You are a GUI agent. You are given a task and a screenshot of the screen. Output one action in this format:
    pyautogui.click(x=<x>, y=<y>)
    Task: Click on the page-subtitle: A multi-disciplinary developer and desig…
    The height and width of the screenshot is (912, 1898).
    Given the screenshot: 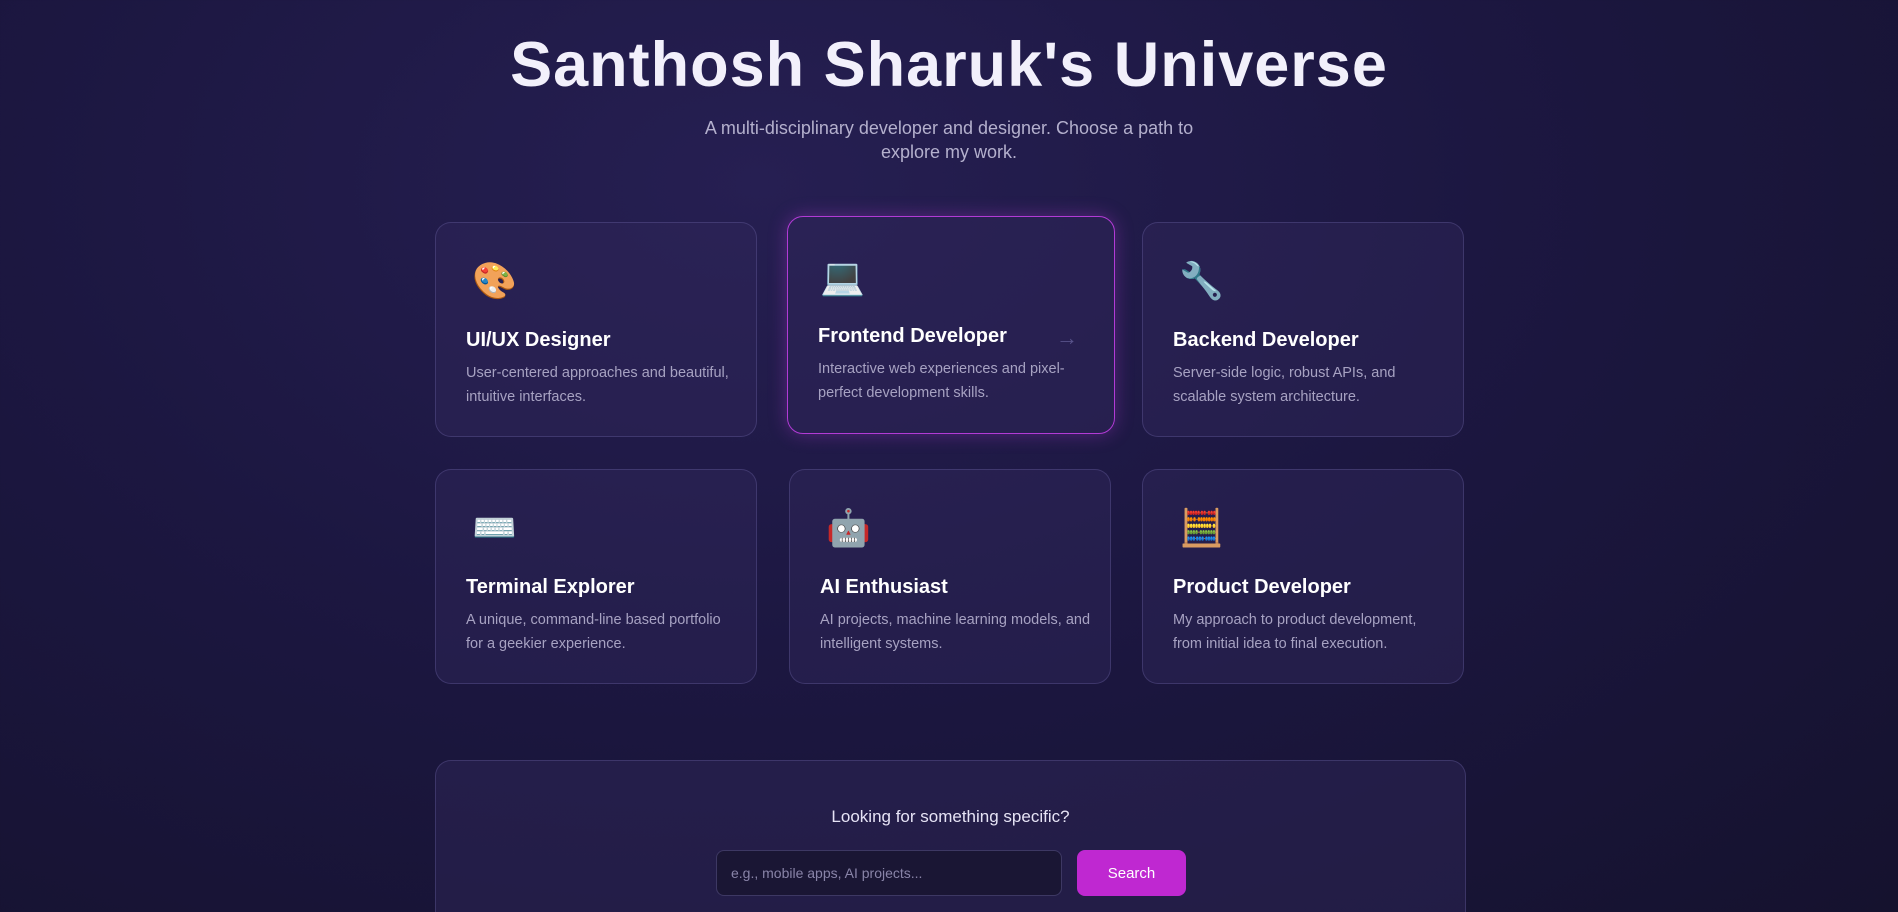 What is the action you would take?
    pyautogui.click(x=949, y=140)
    